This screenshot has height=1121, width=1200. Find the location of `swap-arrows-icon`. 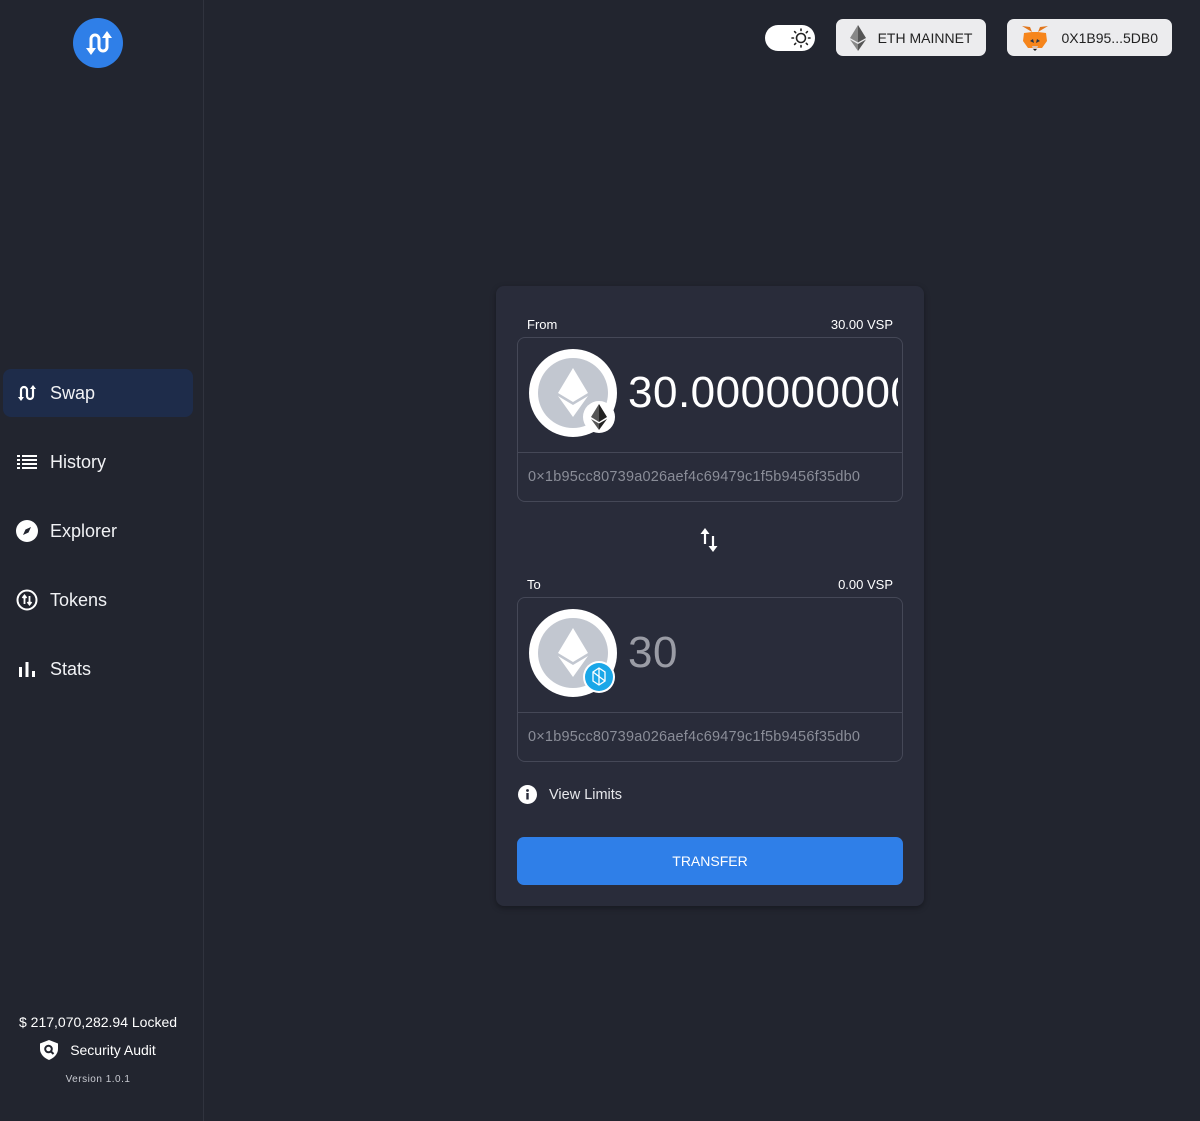

swap-arrows-icon is located at coordinates (709, 540).